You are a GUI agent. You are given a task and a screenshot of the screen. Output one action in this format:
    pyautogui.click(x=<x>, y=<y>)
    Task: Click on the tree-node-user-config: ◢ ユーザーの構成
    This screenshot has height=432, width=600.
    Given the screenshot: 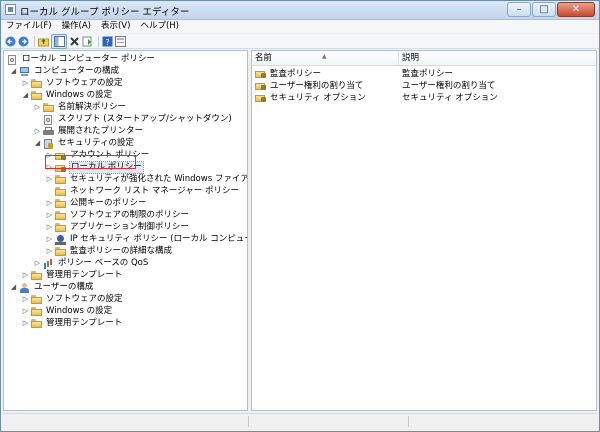 What is the action you would take?
    pyautogui.click(x=51, y=287)
    